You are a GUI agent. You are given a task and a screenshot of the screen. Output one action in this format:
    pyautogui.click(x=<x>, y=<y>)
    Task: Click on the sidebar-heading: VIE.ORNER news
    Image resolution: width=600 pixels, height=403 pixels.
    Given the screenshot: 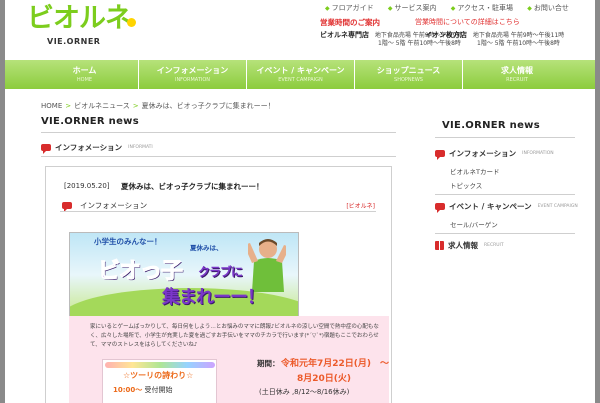 What is the action you would take?
    pyautogui.click(x=491, y=125)
    